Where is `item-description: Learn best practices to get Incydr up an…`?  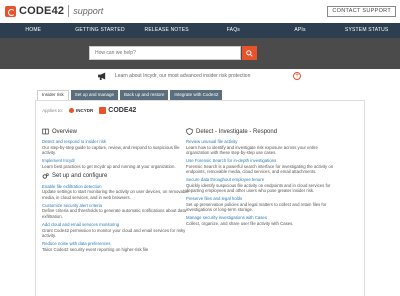
item-description: Learn best practices to get Incydr up an… is located at coordinates (109, 166).